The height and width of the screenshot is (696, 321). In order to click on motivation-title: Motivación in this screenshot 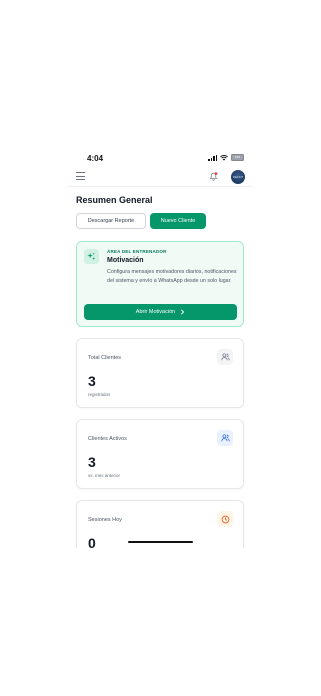, I will do `click(125, 260)`.